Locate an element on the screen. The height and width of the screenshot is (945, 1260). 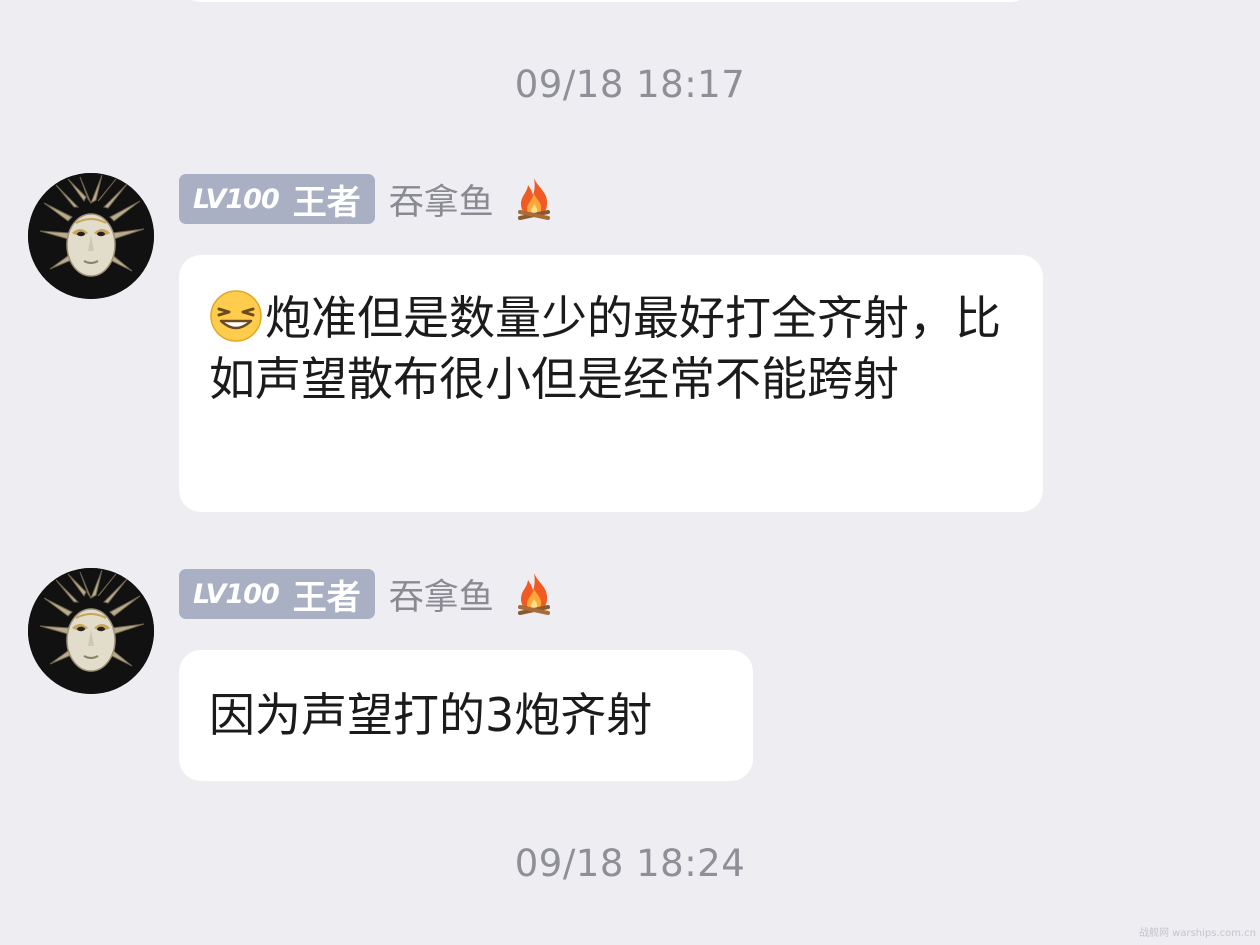
watermark: 战舰网 warships.com.cn is located at coordinates (1197, 933).